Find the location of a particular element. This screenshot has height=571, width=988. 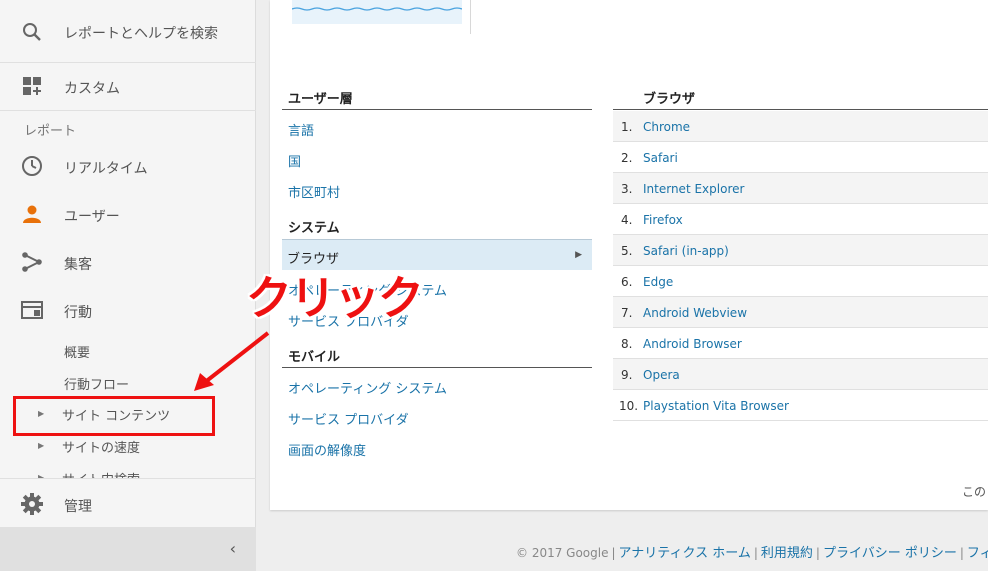

table-row: 6. Edge is located at coordinates (800, 281).